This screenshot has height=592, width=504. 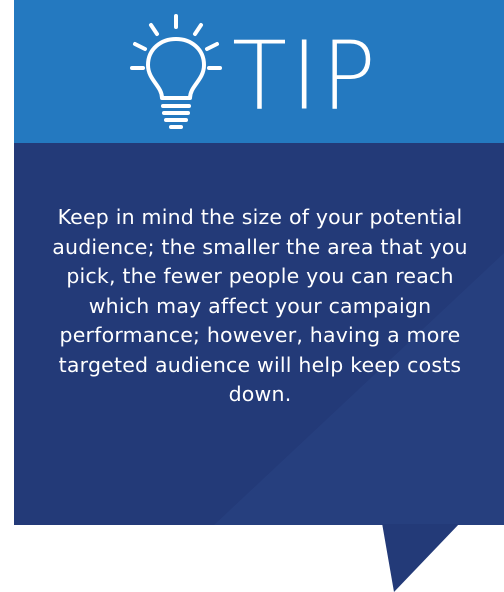 I want to click on lightbulb-icon, so click(x=176, y=71).